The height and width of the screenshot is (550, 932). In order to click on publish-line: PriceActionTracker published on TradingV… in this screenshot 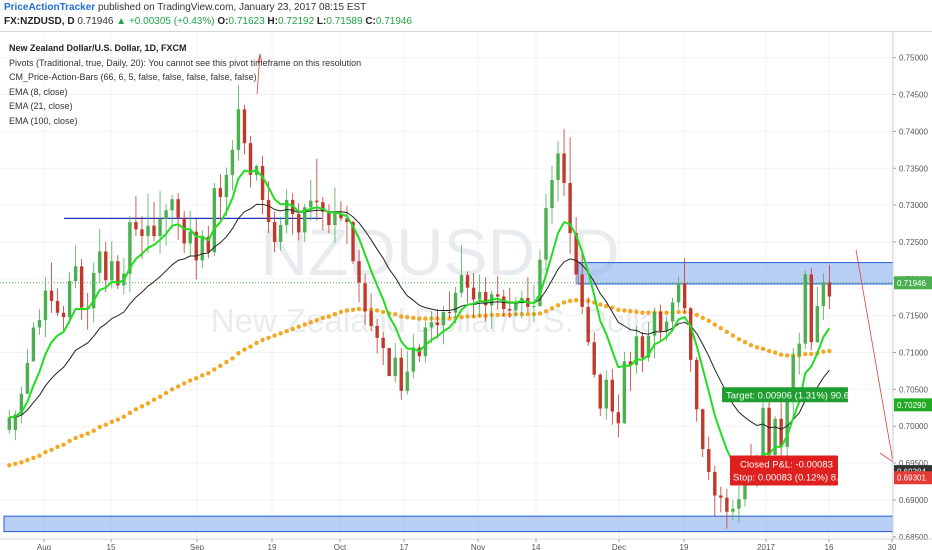, I will do `click(185, 7)`.